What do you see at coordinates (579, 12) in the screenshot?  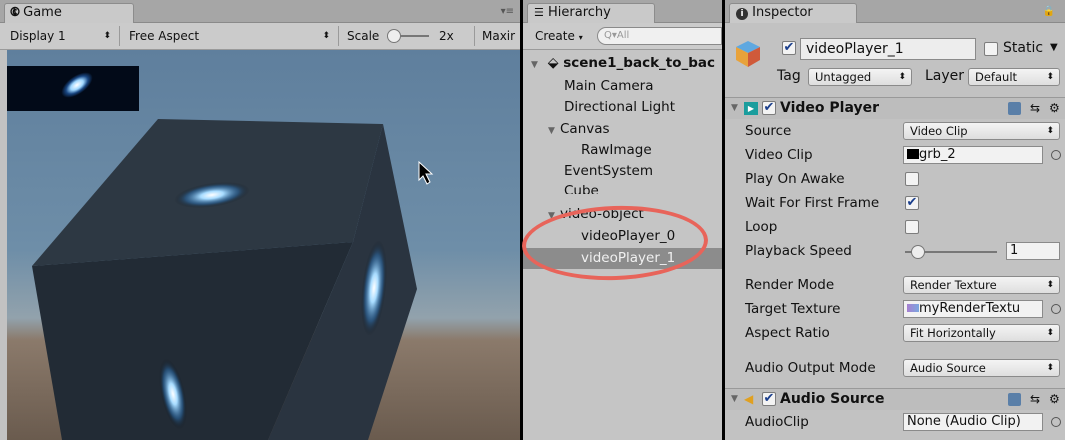 I see `hierarchy-tab-label: Hierarchy` at bounding box center [579, 12].